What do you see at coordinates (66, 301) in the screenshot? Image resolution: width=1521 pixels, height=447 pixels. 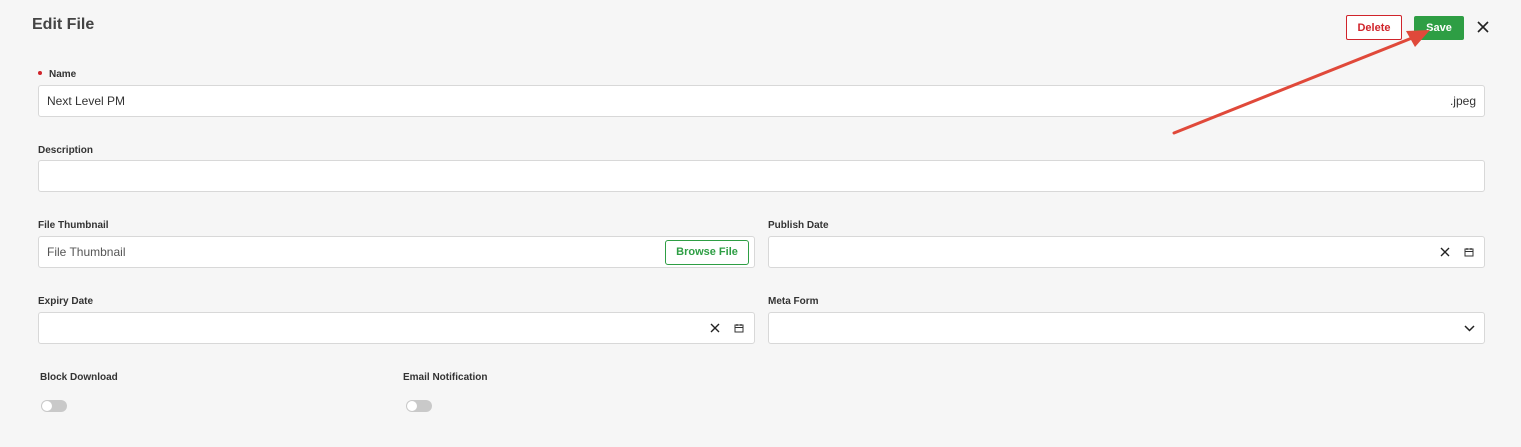 I see `expiry-date-label: Expiry Date` at bounding box center [66, 301].